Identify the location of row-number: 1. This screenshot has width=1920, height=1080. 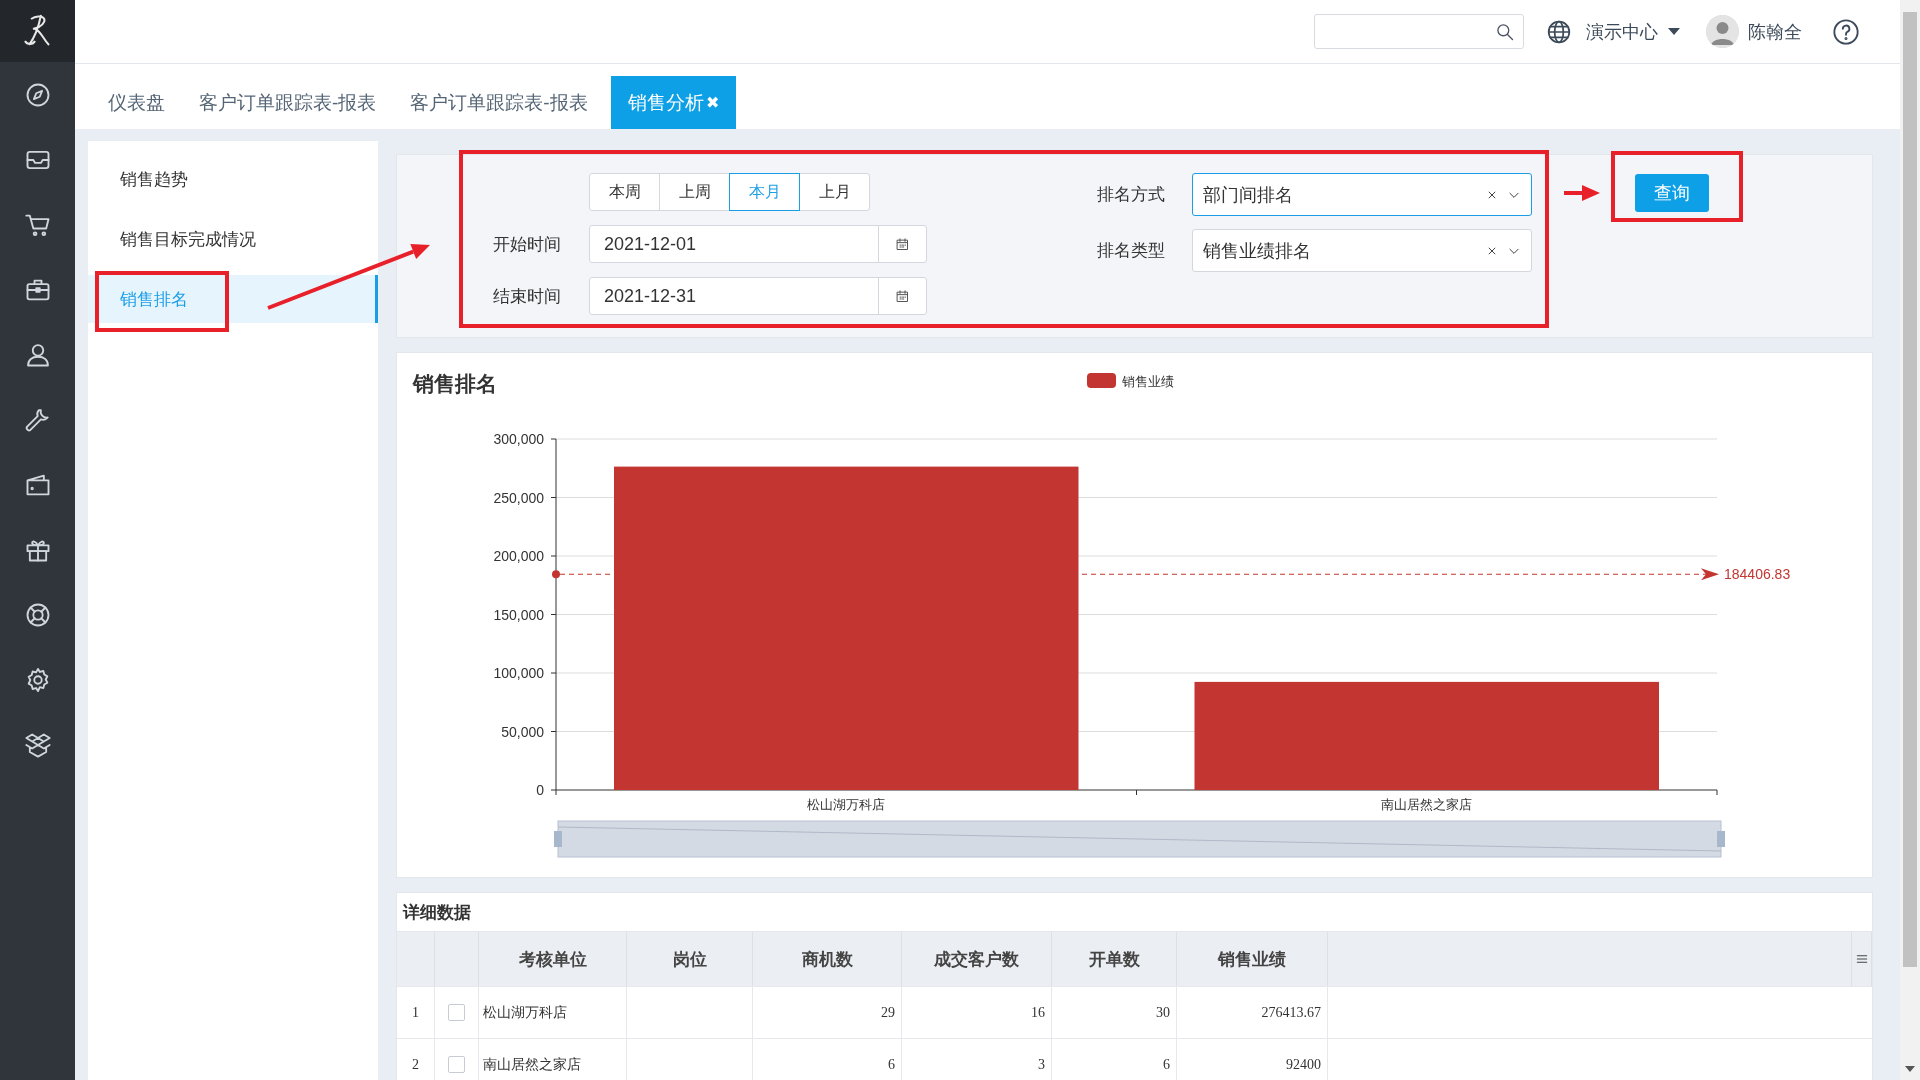
(416, 1012).